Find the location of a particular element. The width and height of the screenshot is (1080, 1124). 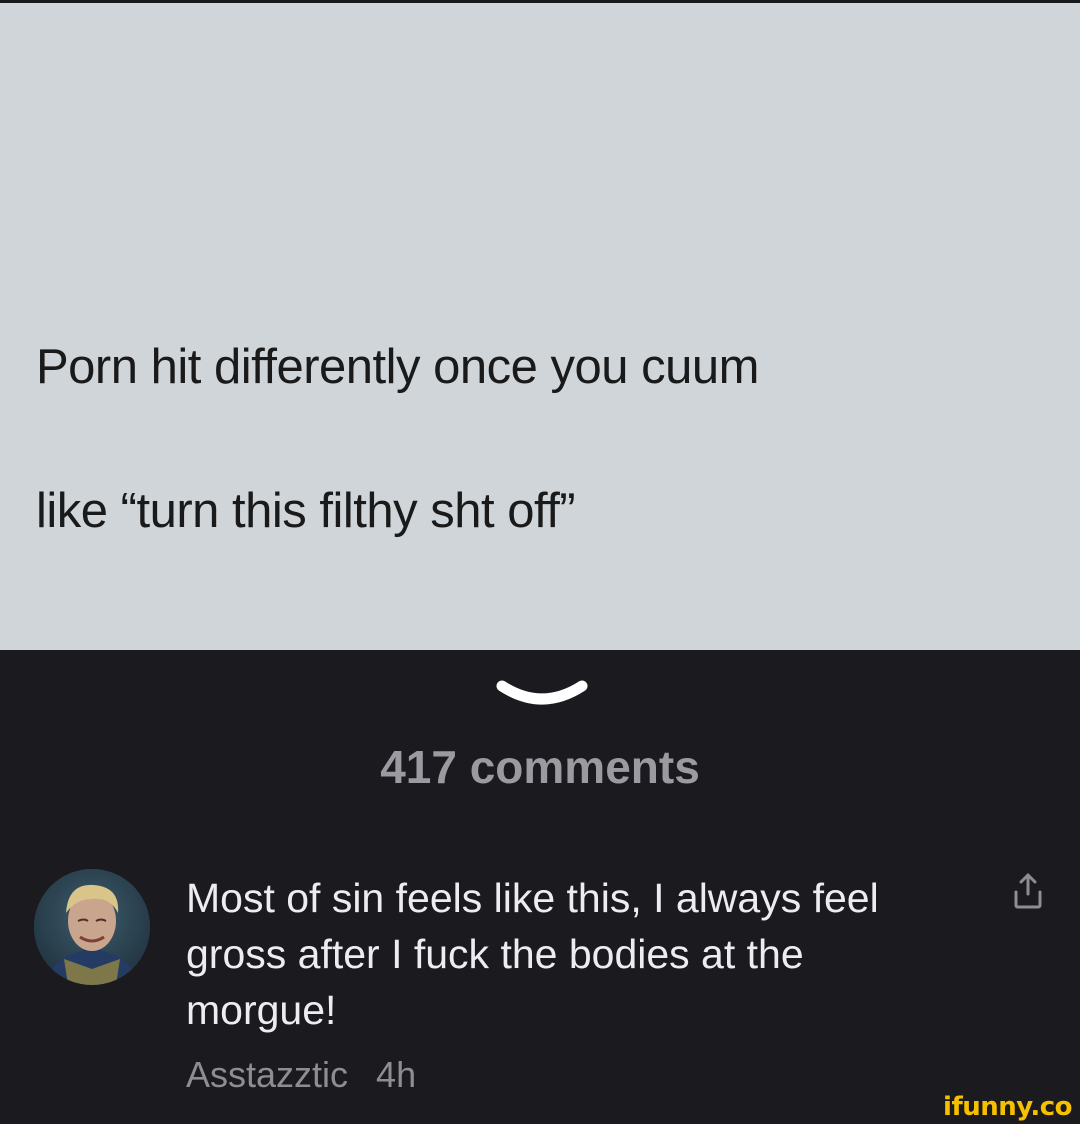

chevron-down-icon is located at coordinates (542, 696).